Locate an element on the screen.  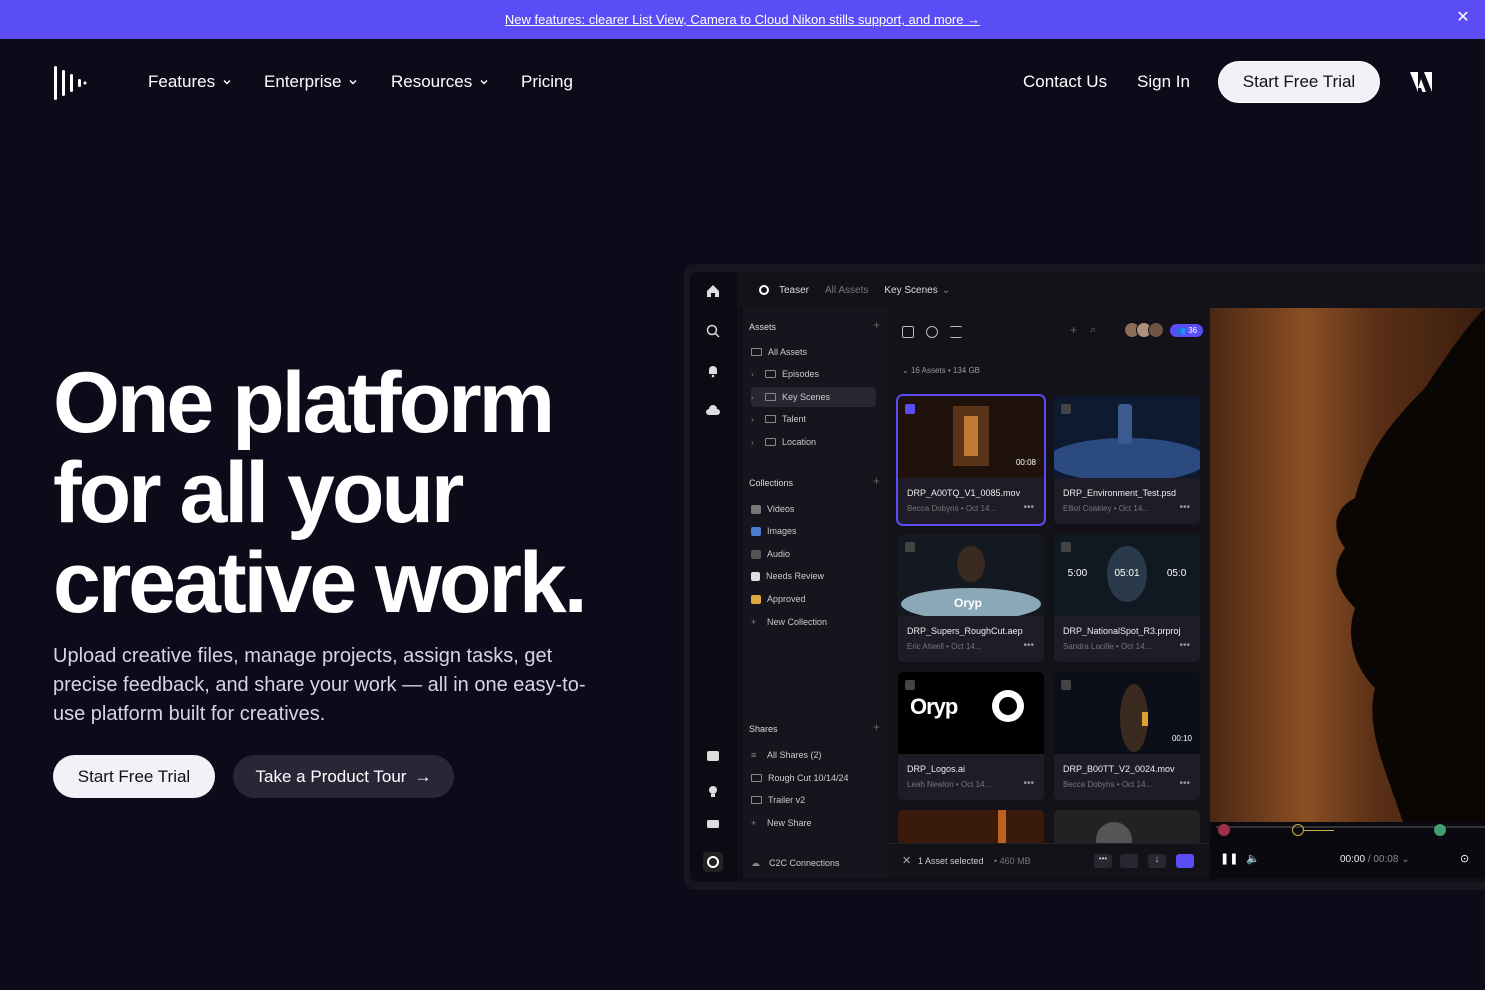
timecode-current: 00:00 is located at coordinates (1353, 859).